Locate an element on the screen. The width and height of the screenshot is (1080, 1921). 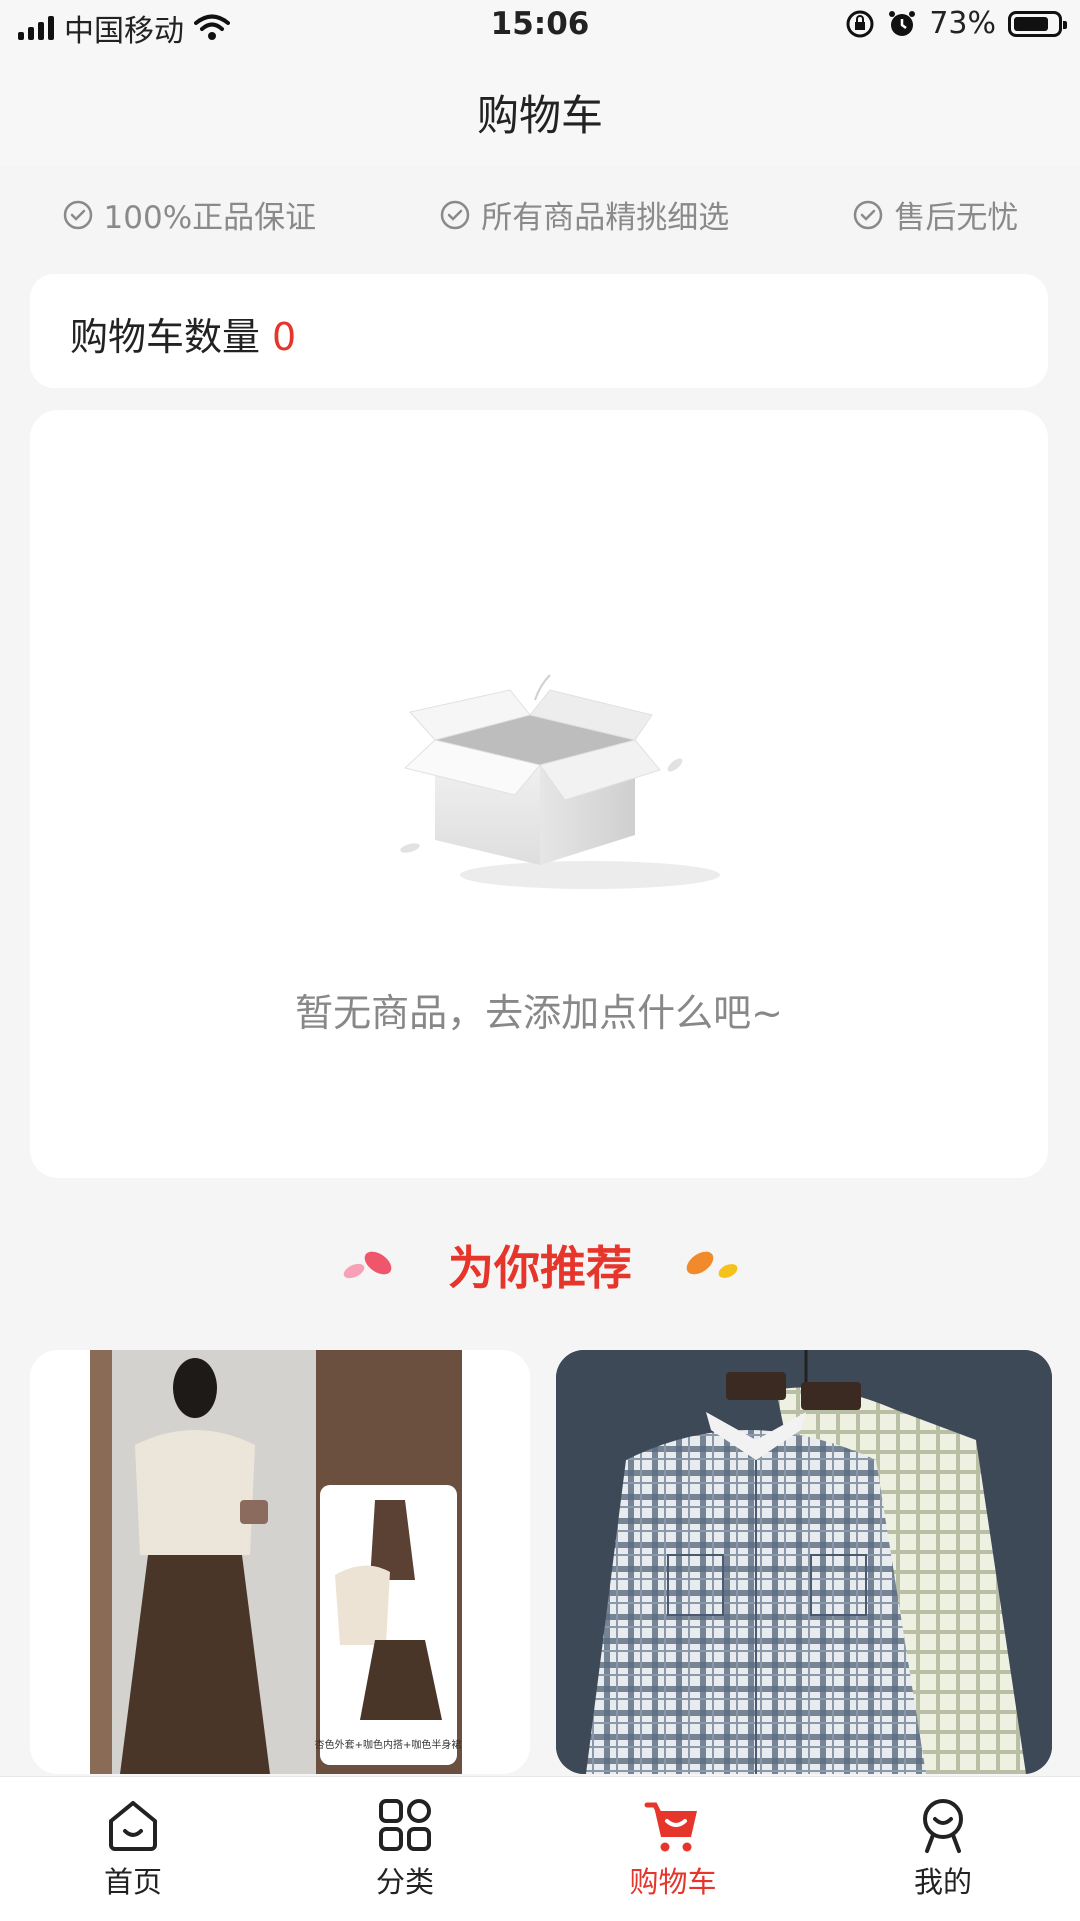
guarantee-item: 所有商品精挑细选 is located at coordinates (584, 214).